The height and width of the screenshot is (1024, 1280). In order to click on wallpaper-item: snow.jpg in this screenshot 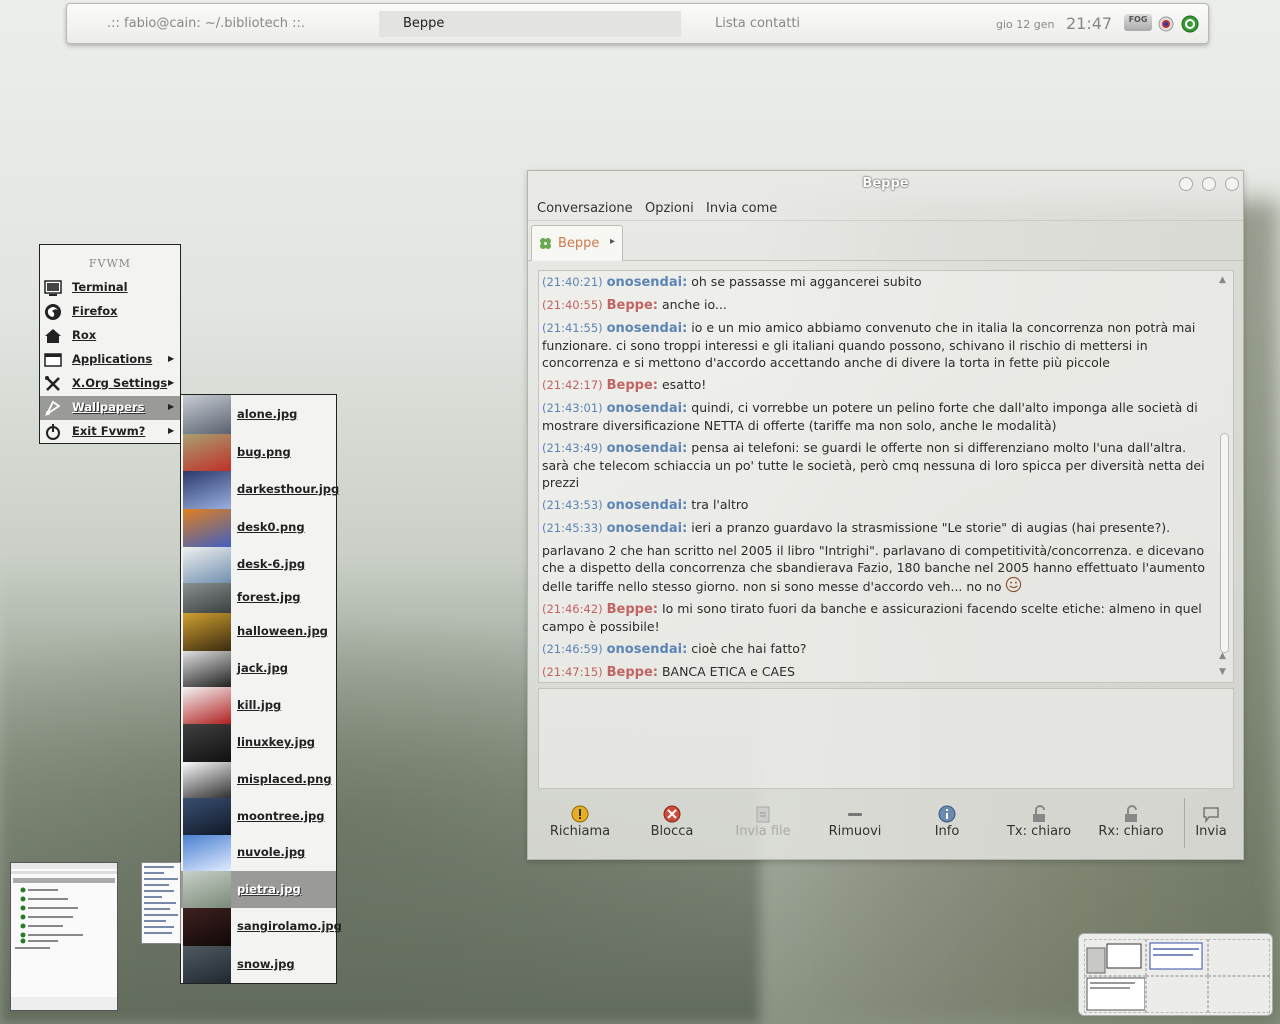, I will do `click(258, 964)`.